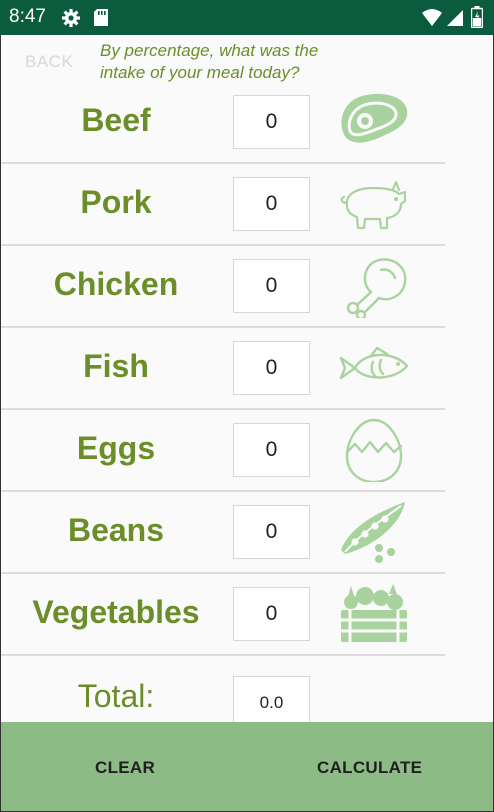 The height and width of the screenshot is (812, 494). I want to click on fish-percent-input: 0, so click(271, 368).